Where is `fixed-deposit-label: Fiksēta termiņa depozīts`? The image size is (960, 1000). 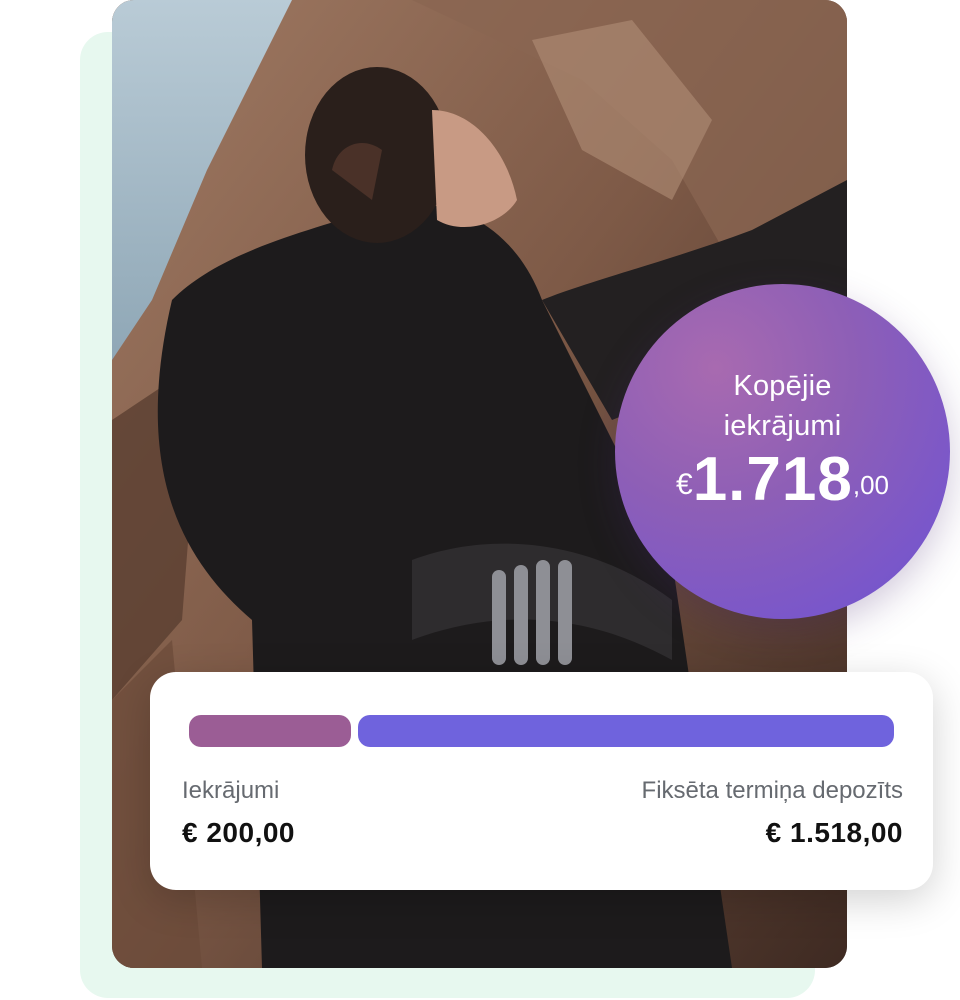
fixed-deposit-label: Fiksēta termiņa depozīts is located at coordinates (772, 790).